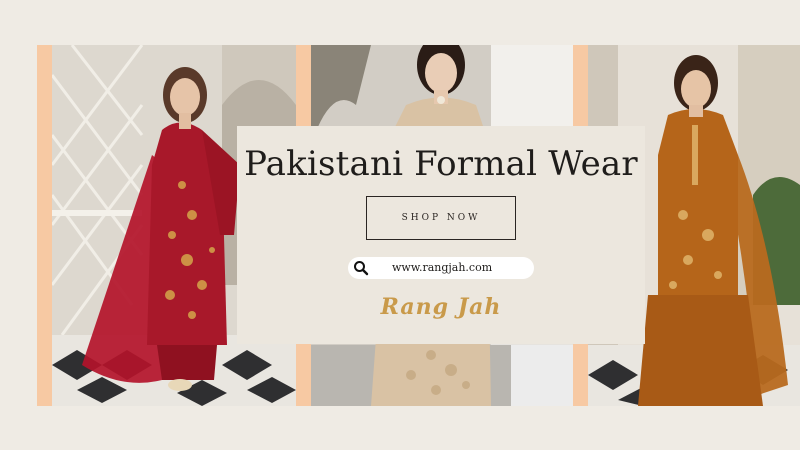  I want to click on search-icon, so click(361, 268).